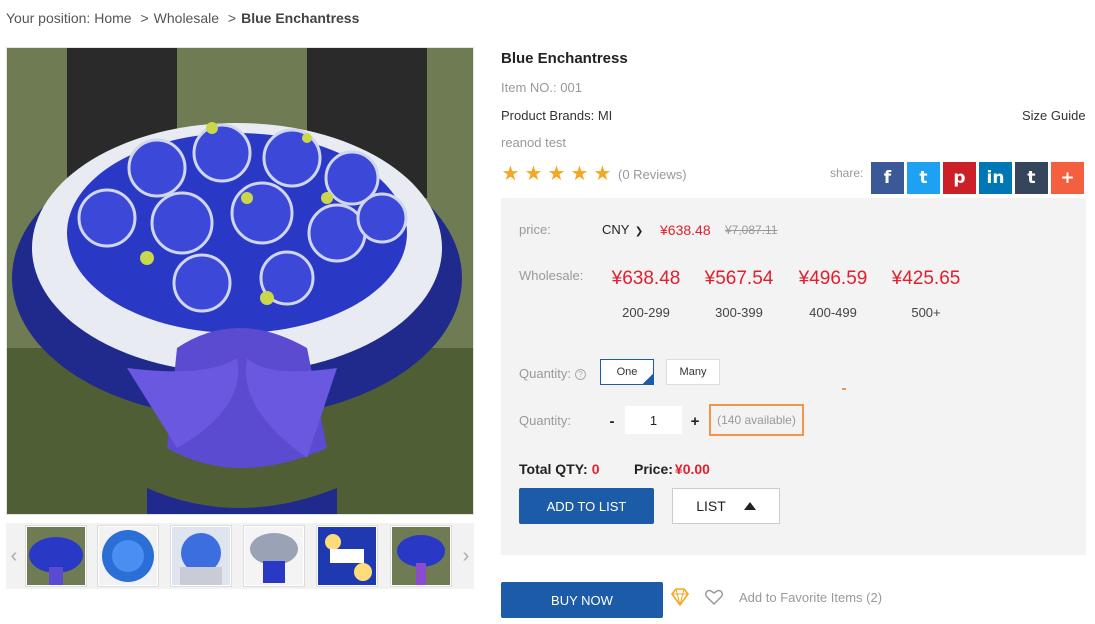 This screenshot has width=1095, height=624. What do you see at coordinates (739, 278) in the screenshot?
I see `tier-price: ¥567.54` at bounding box center [739, 278].